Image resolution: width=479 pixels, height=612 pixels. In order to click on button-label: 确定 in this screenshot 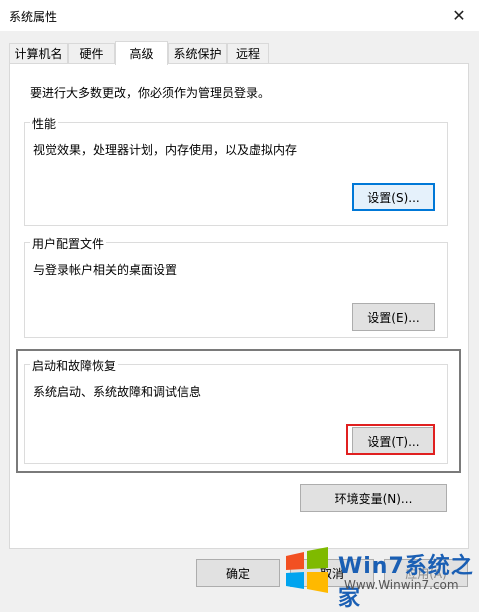, I will do `click(237, 573)`.